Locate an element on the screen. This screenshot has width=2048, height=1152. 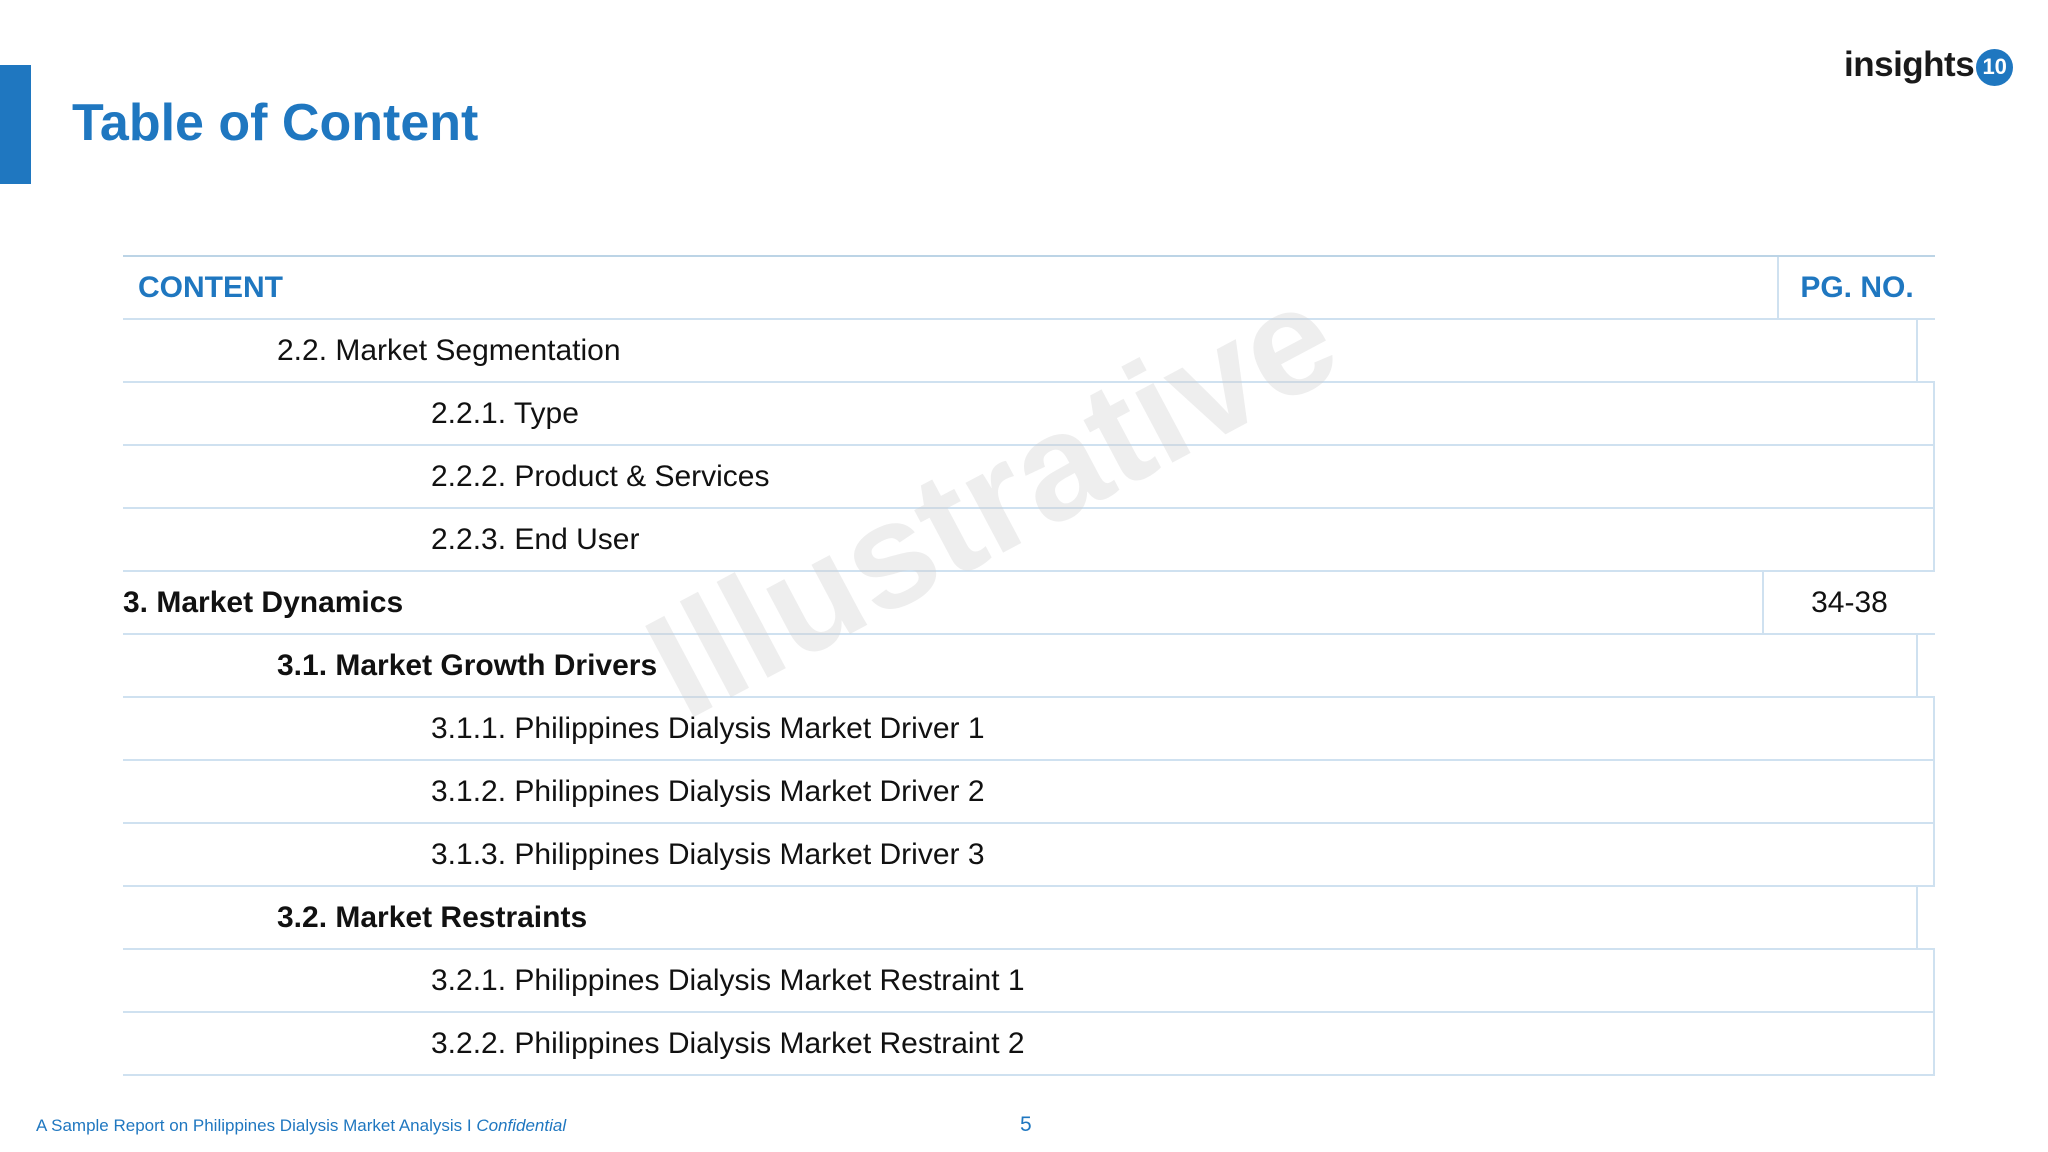
insights10-logo: insights 10 is located at coordinates (1929, 65).